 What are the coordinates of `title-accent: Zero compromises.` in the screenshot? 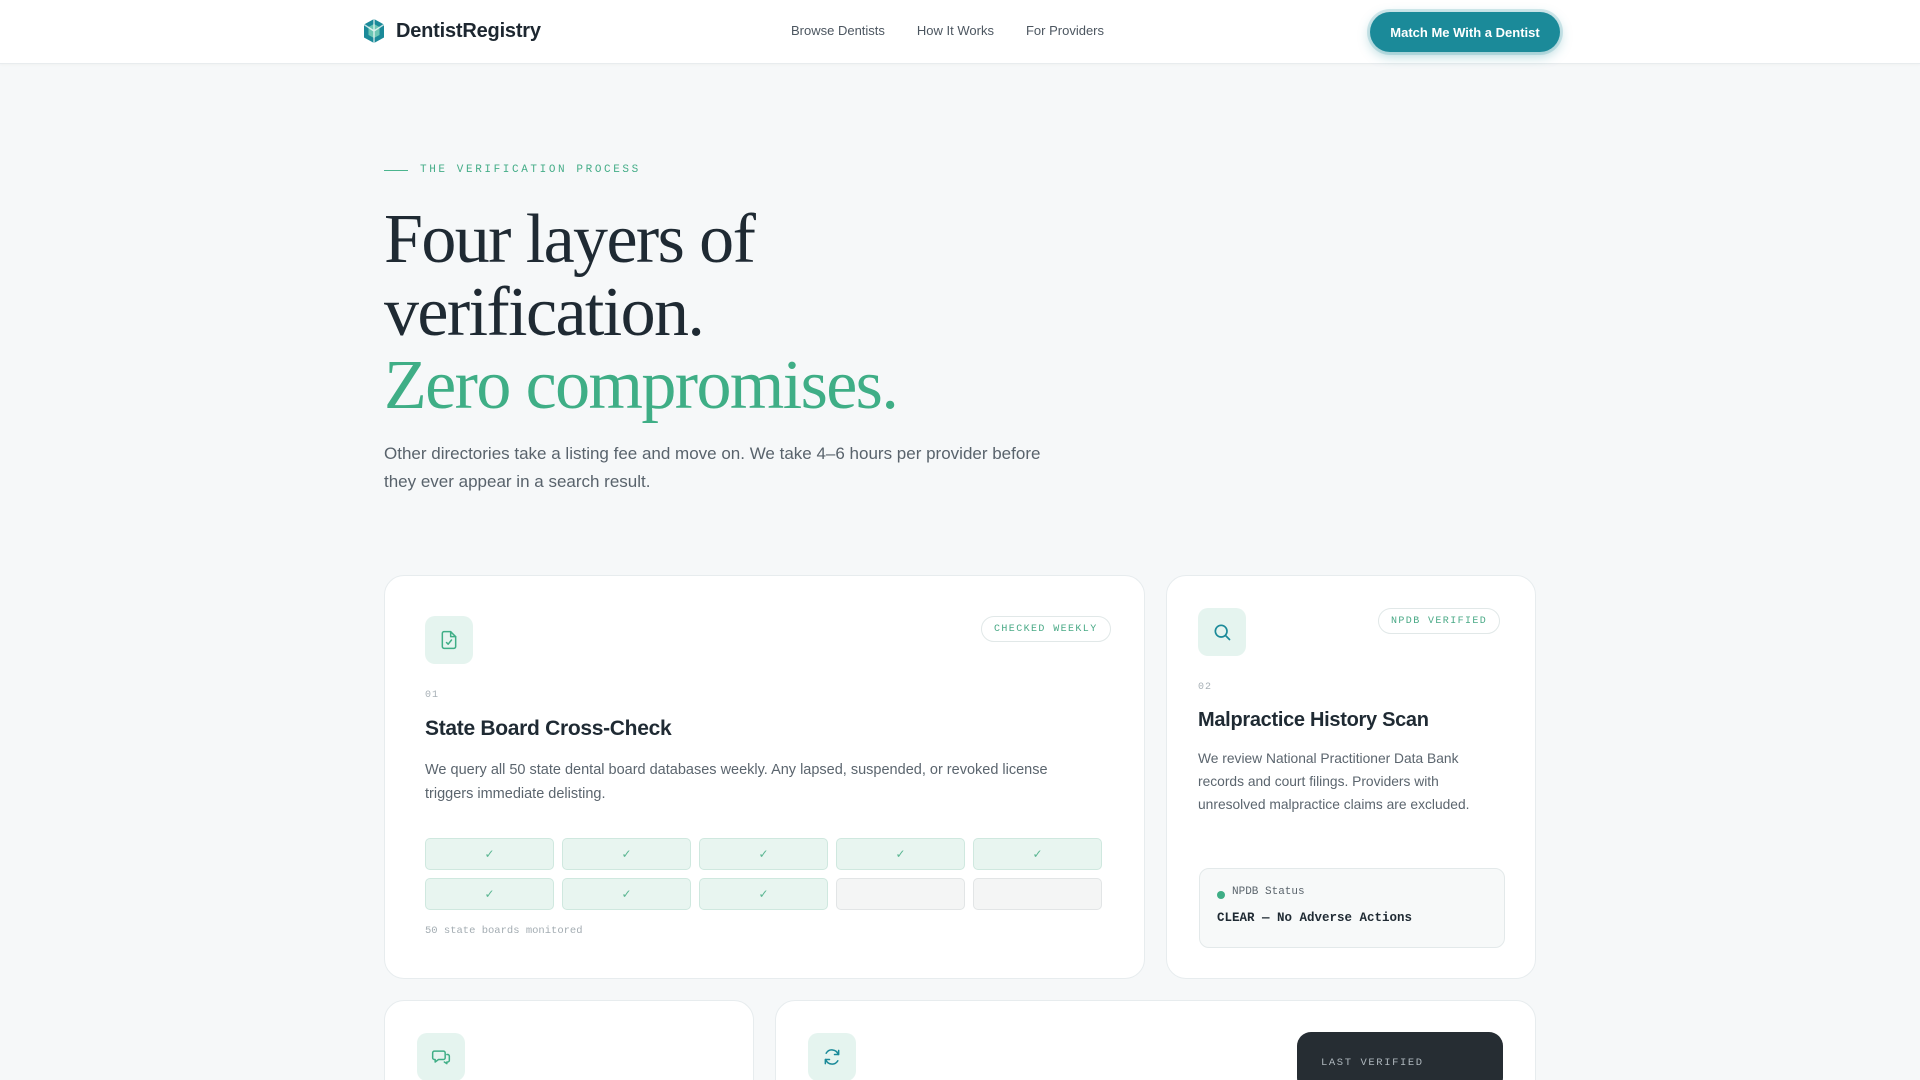 It's located at (641, 385).